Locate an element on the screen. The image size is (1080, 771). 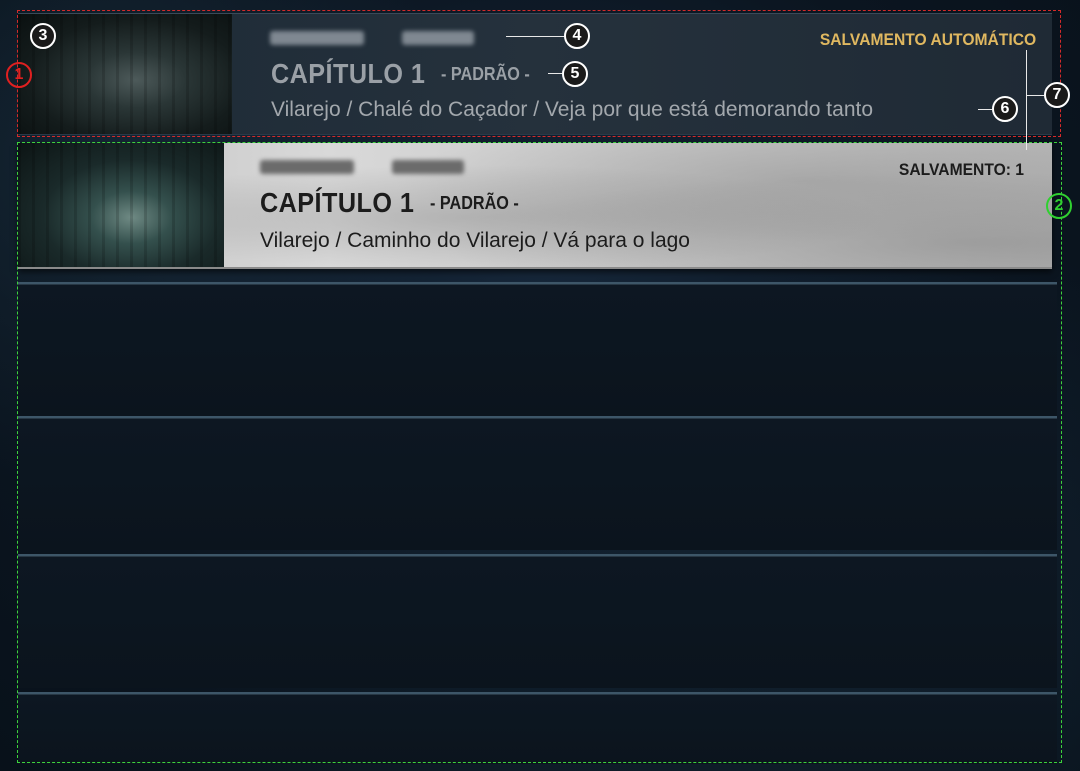
callout-7: 7 is located at coordinates (1057, 95).